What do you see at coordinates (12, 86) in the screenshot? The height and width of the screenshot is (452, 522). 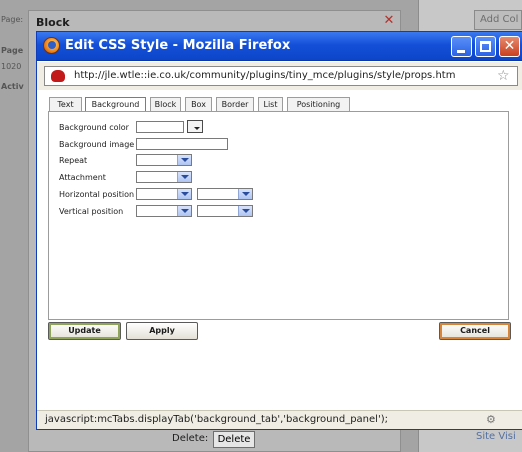 I see `bg-label-active: Activ` at bounding box center [12, 86].